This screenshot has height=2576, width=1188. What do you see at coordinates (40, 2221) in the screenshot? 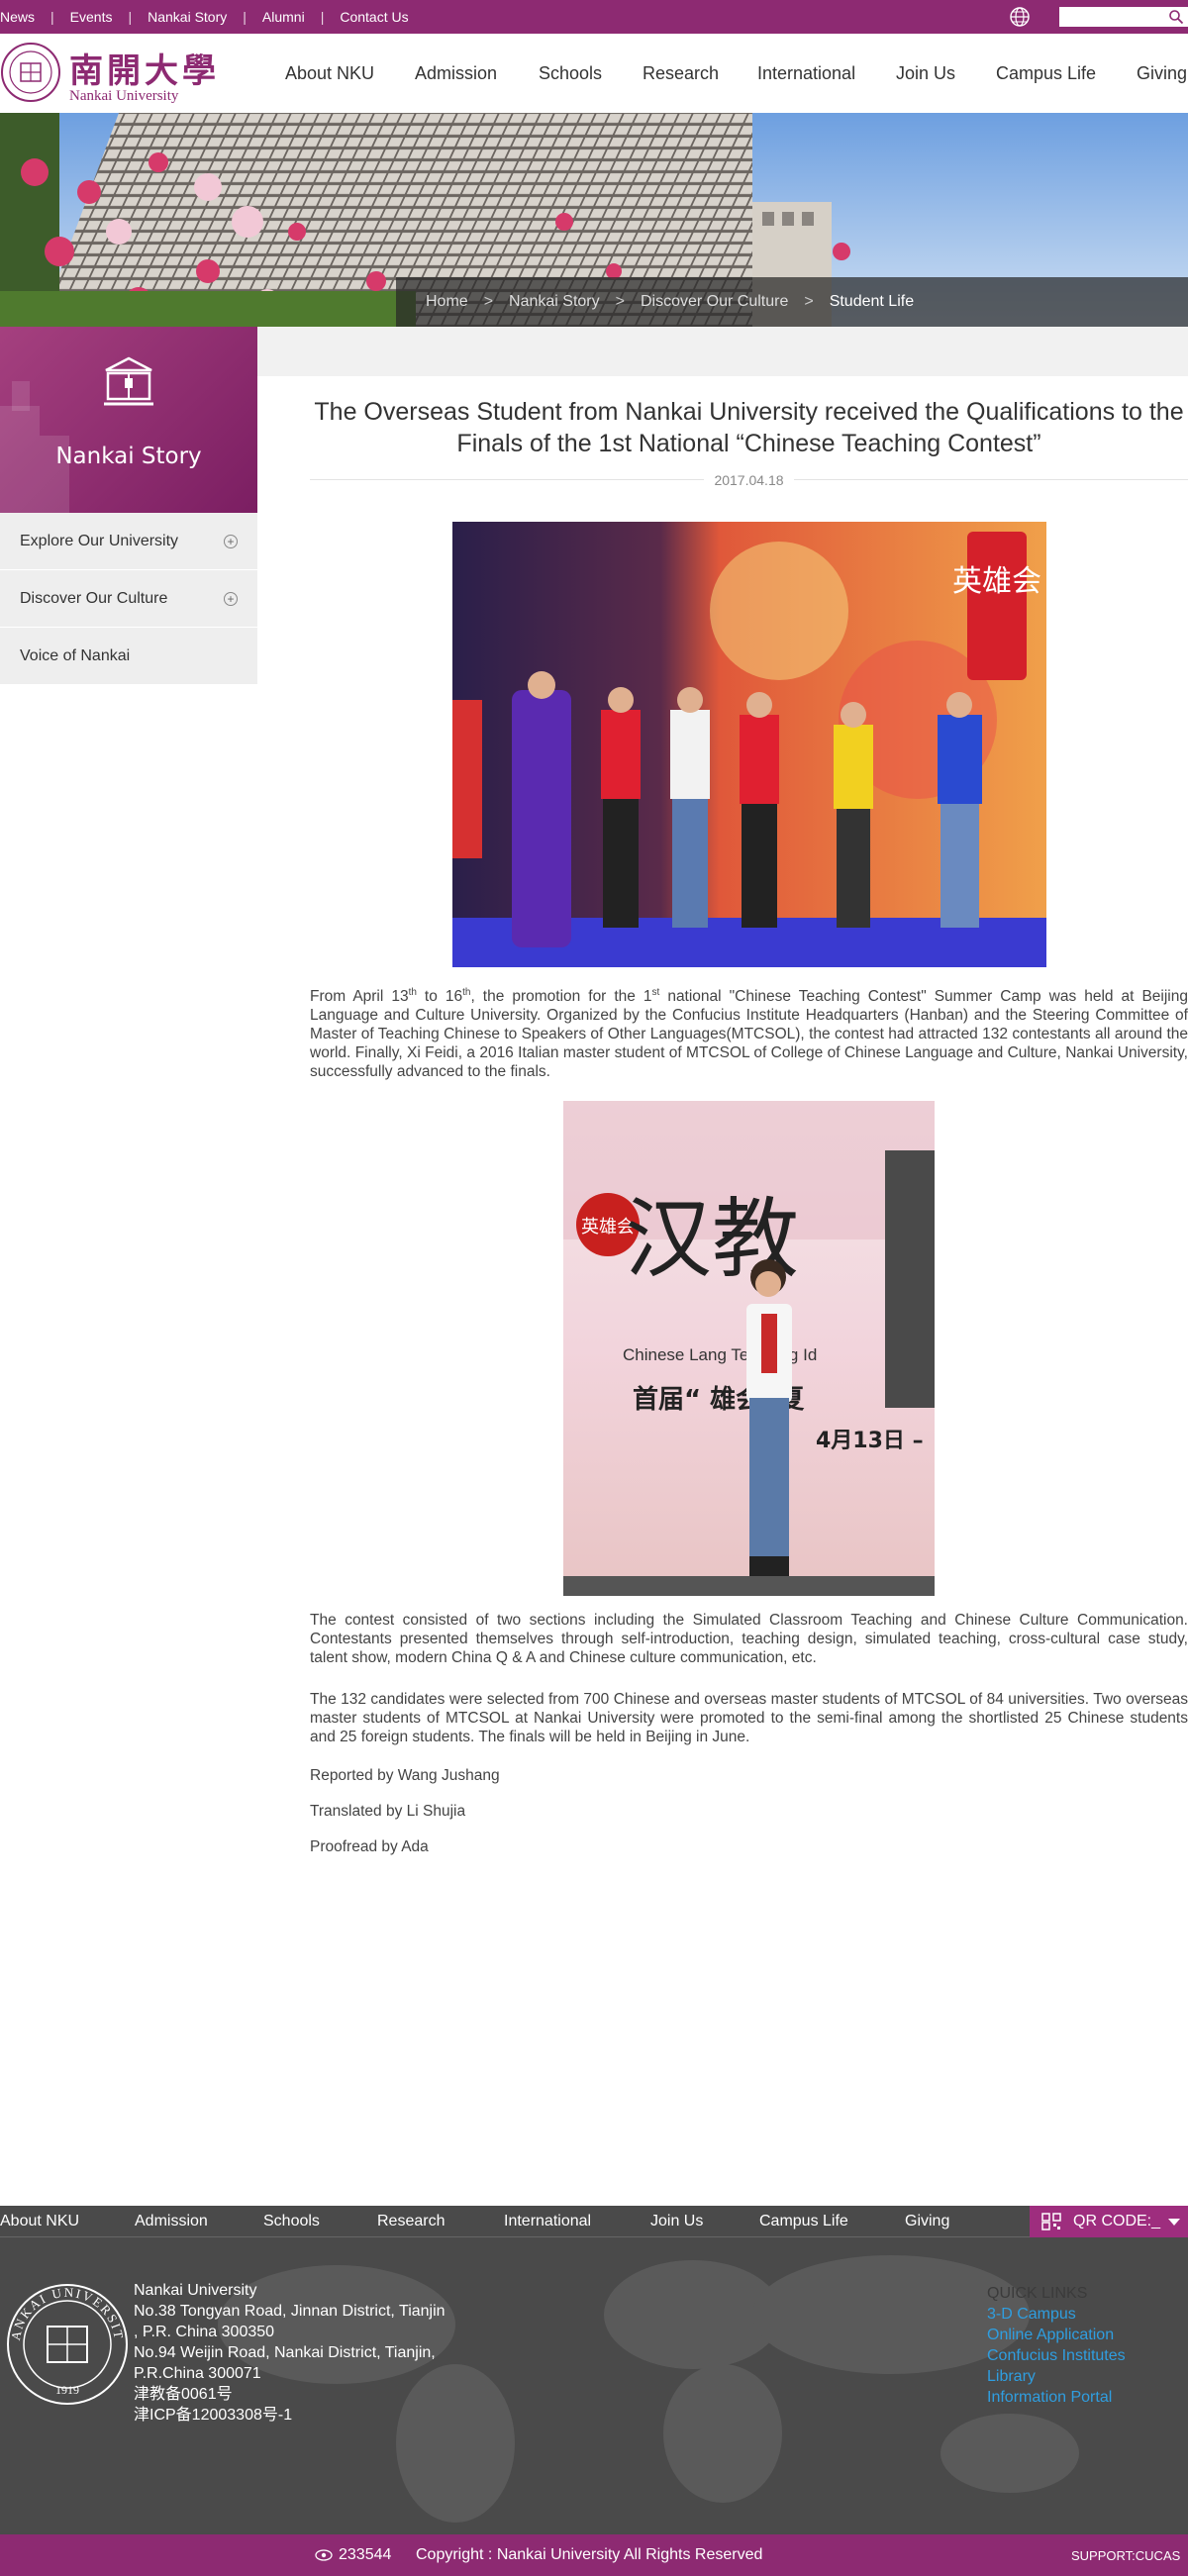
I see `footer-nav-about-nku: About NKU` at bounding box center [40, 2221].